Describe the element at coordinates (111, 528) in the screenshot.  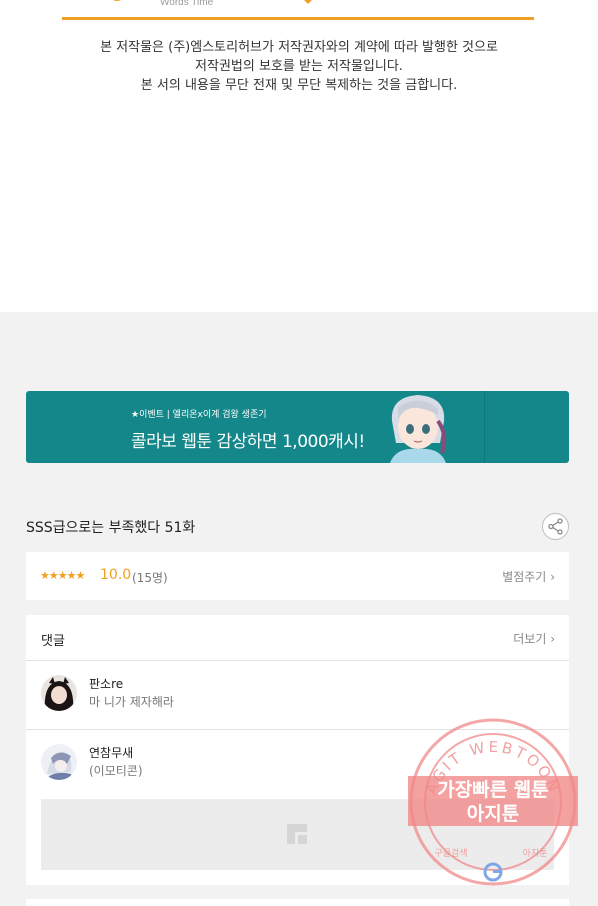
I see `episode-title: SSS급으로는 부족했다 51화` at that location.